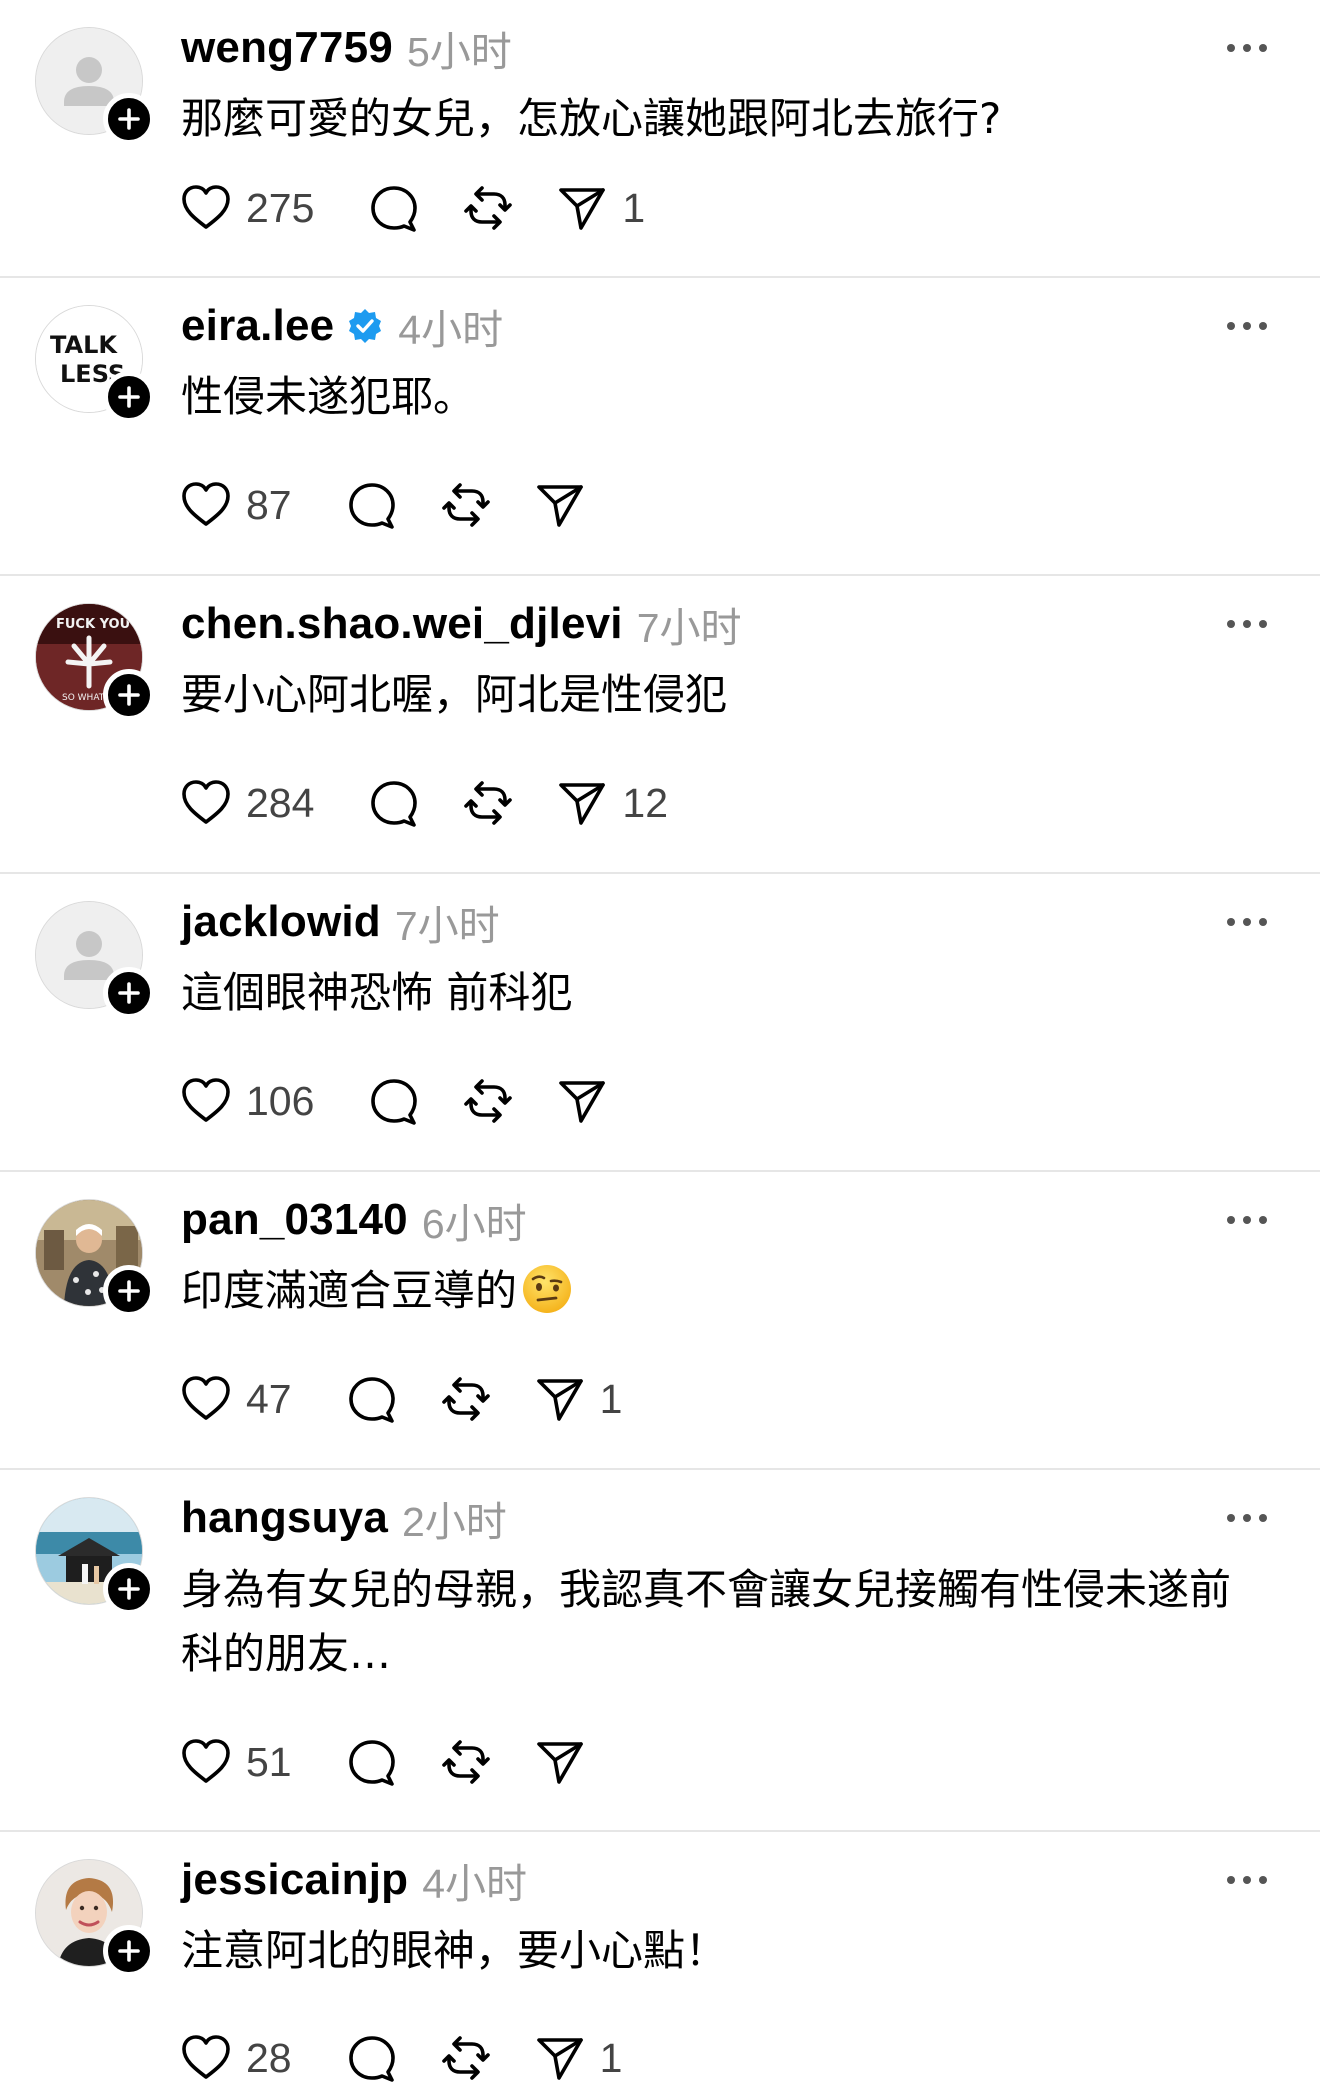 The width and height of the screenshot is (1320, 2100). What do you see at coordinates (402, 624) in the screenshot?
I see `username: chen.shao.wei_djlevi` at bounding box center [402, 624].